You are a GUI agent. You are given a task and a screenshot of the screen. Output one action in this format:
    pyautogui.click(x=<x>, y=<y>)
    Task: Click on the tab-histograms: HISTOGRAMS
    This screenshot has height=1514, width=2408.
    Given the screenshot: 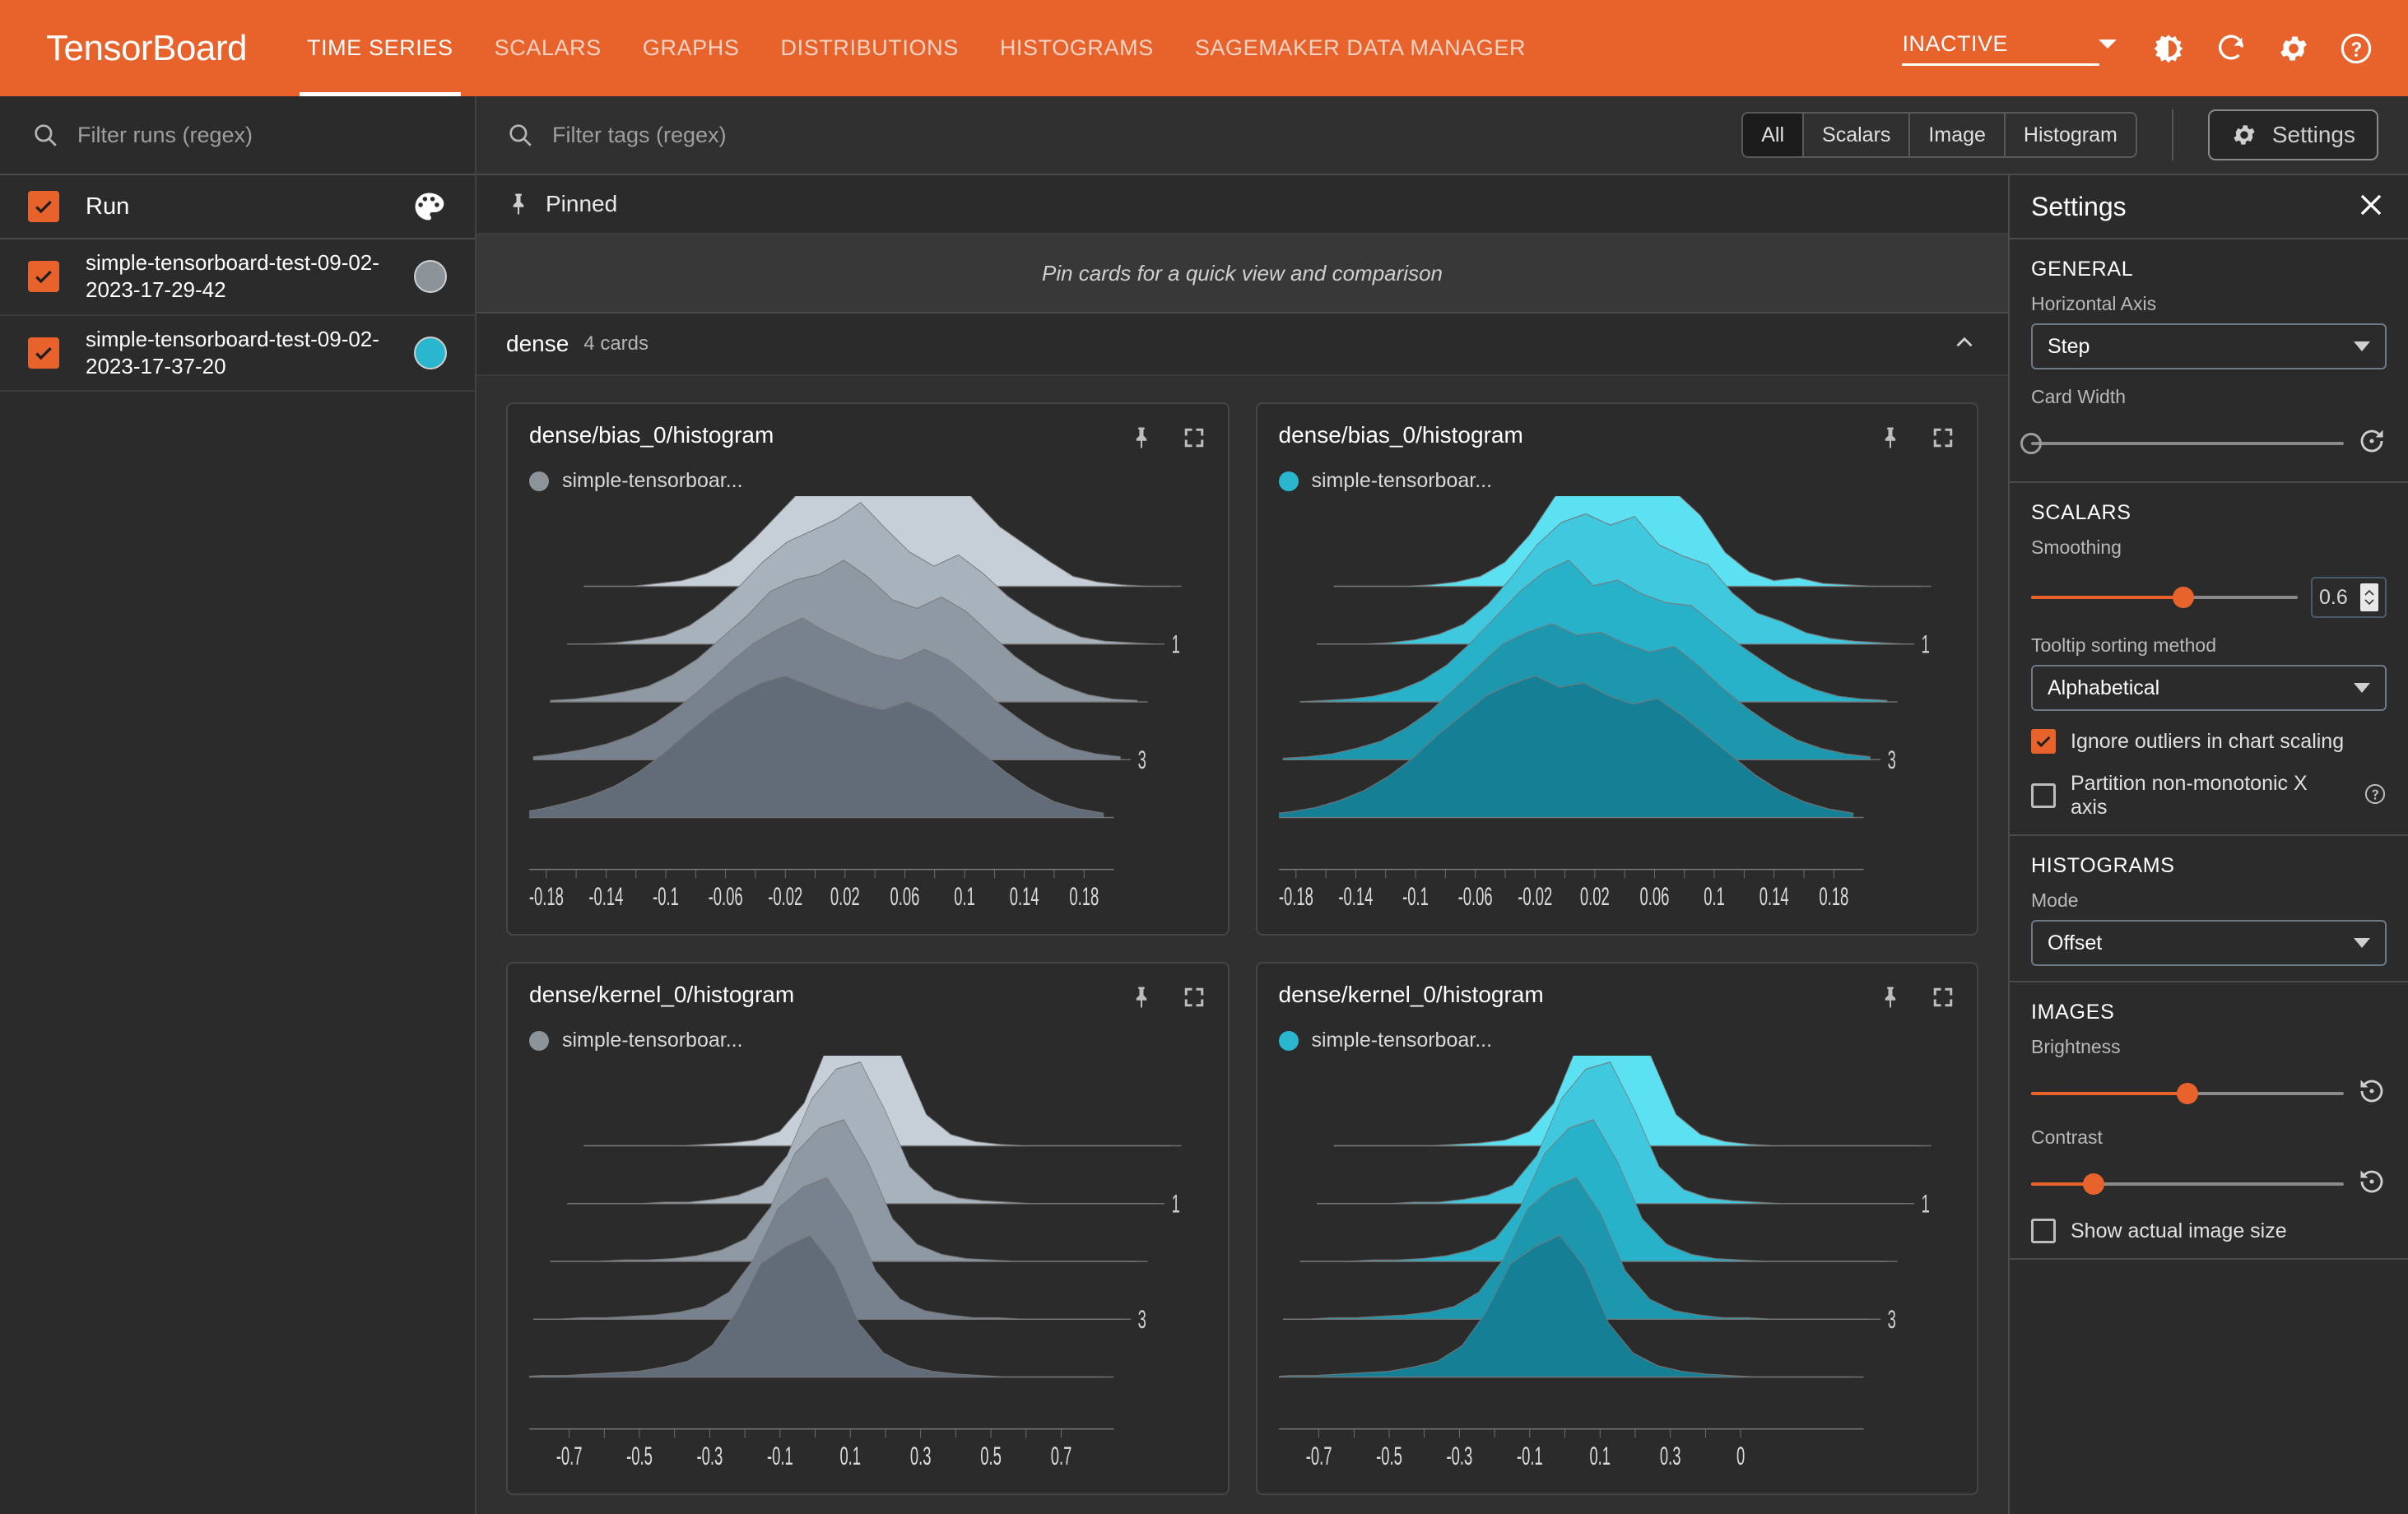 What is the action you would take?
    pyautogui.click(x=1076, y=48)
    